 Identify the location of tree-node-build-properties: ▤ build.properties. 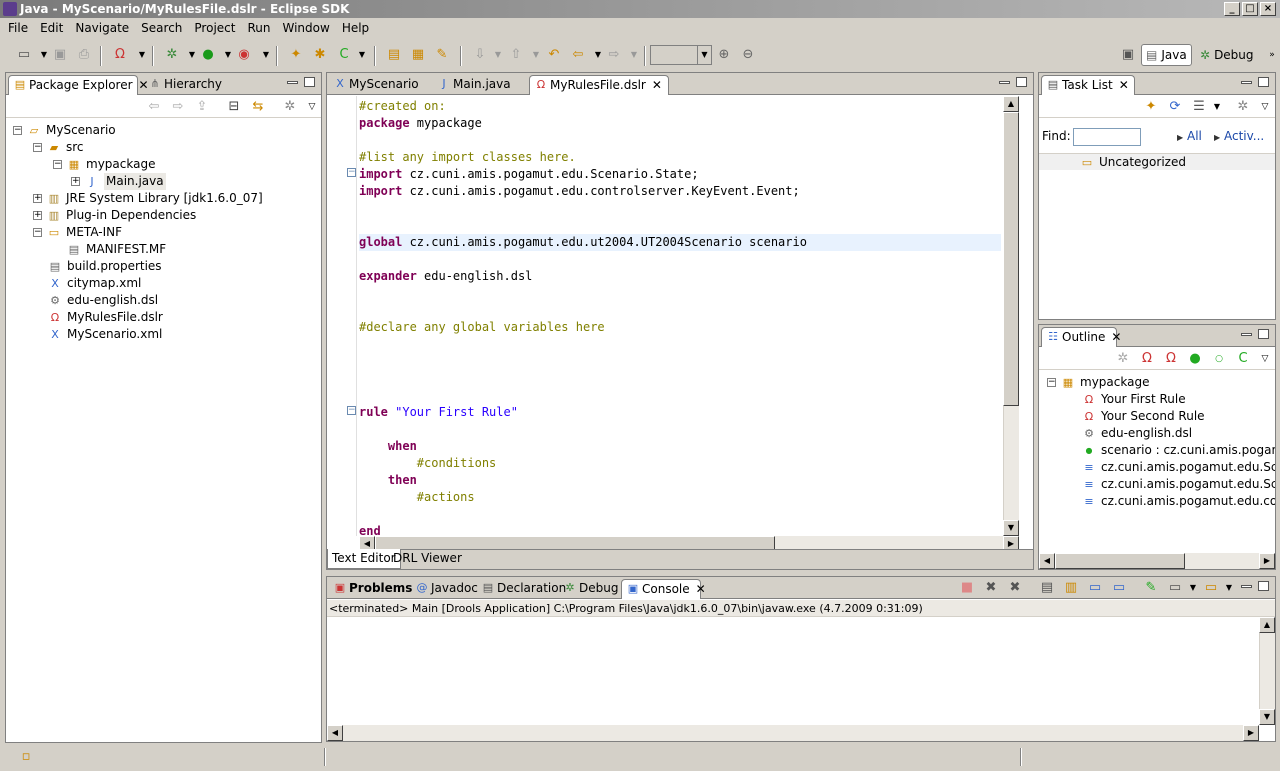
(104, 266).